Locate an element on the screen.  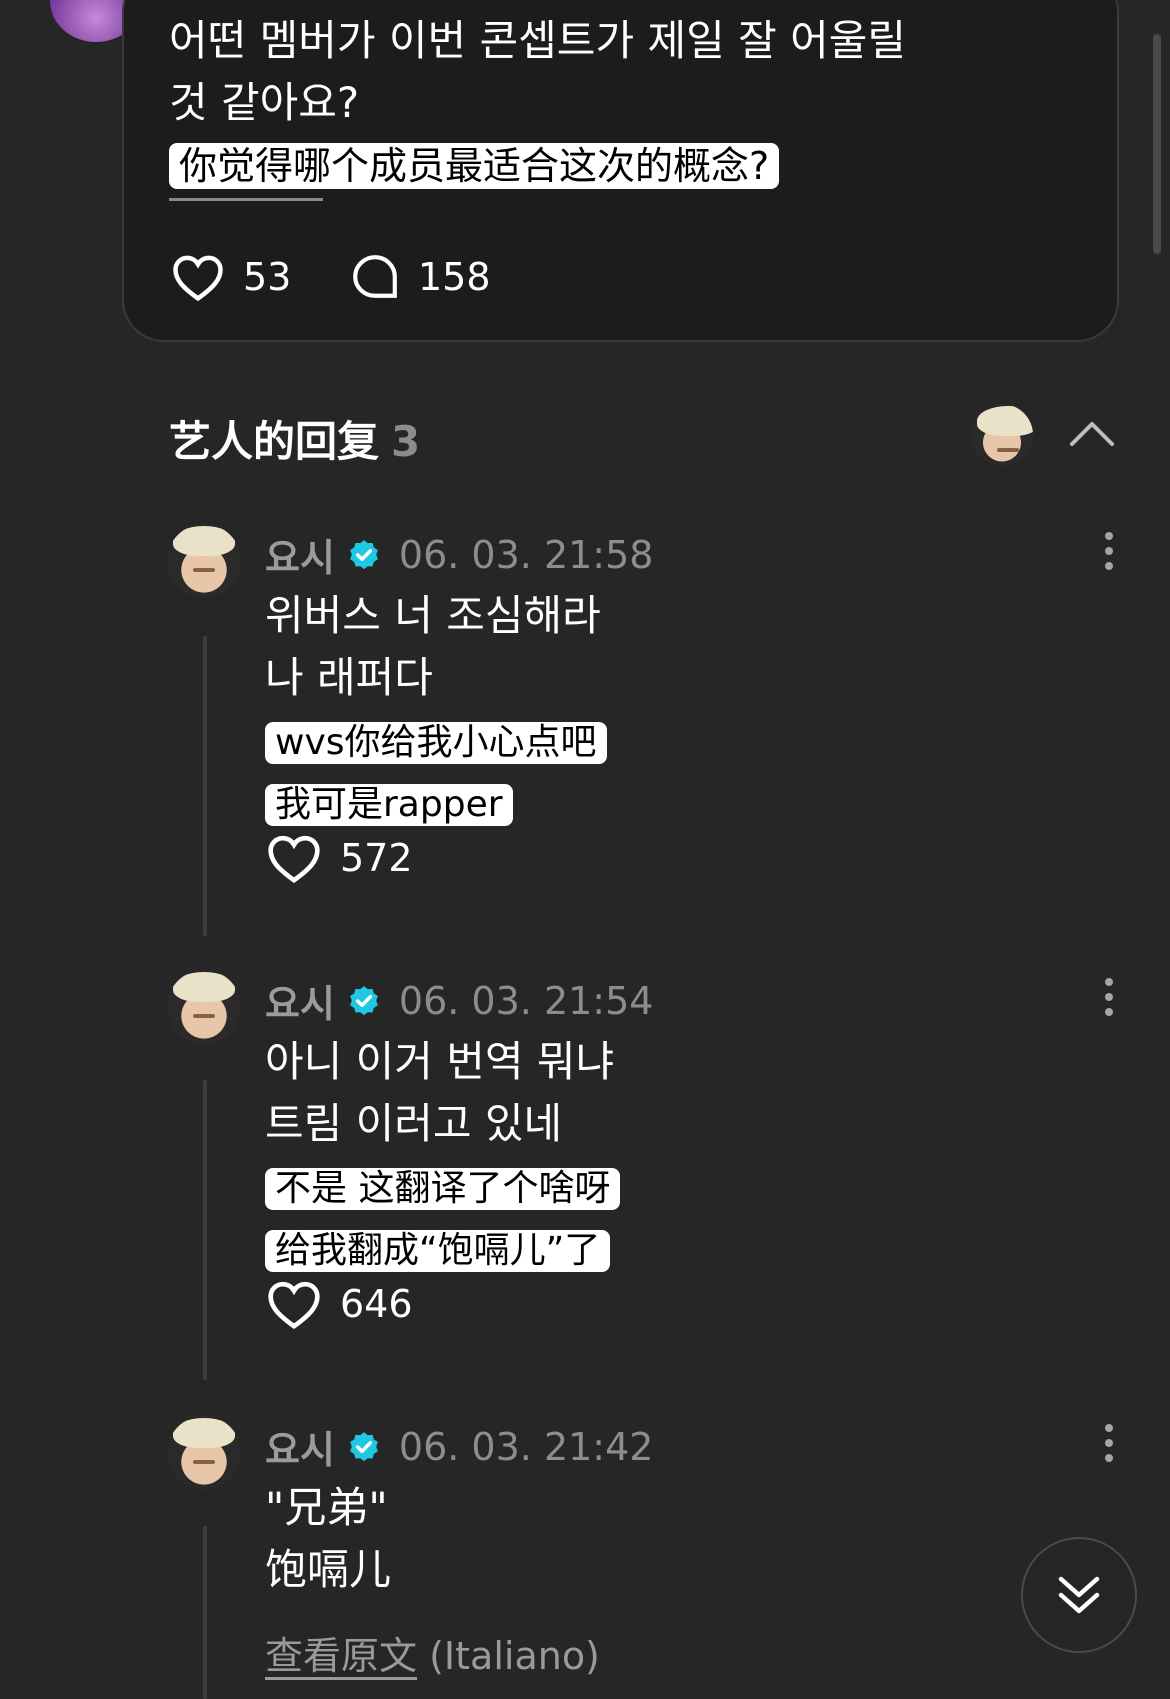
comment-header: 요시 06. 03. 21:58 is located at coordinates (459, 554).